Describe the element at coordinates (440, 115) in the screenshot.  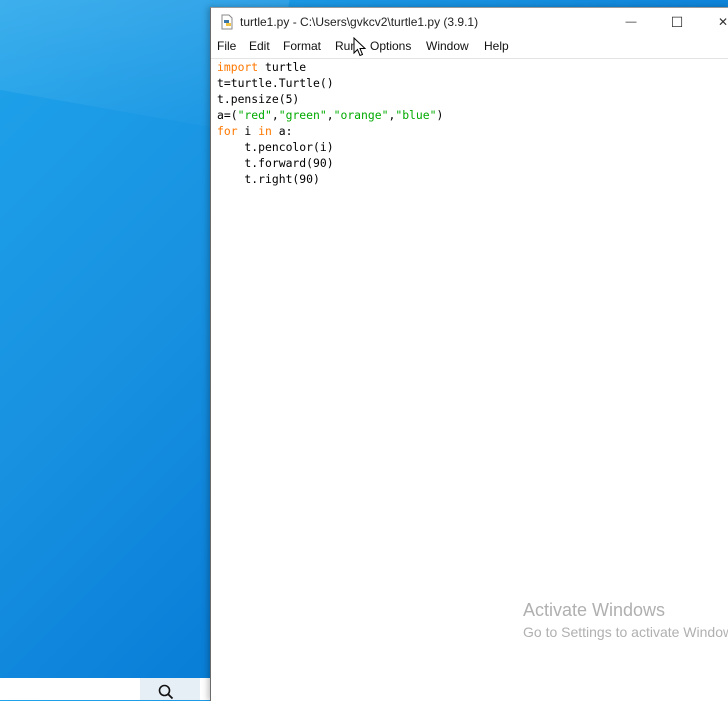
I see `code-text: )` at that location.